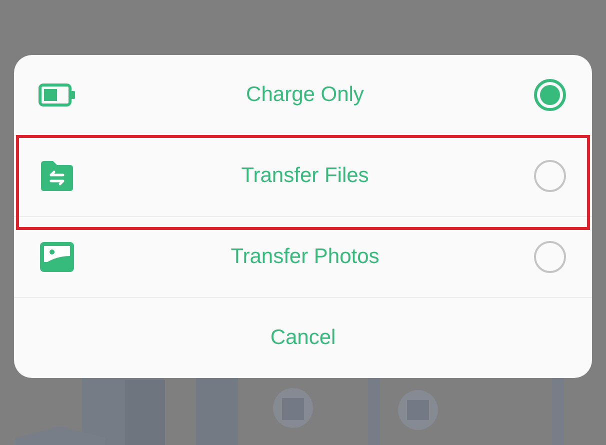 This screenshot has height=445, width=606. I want to click on battery-icon, so click(57, 95).